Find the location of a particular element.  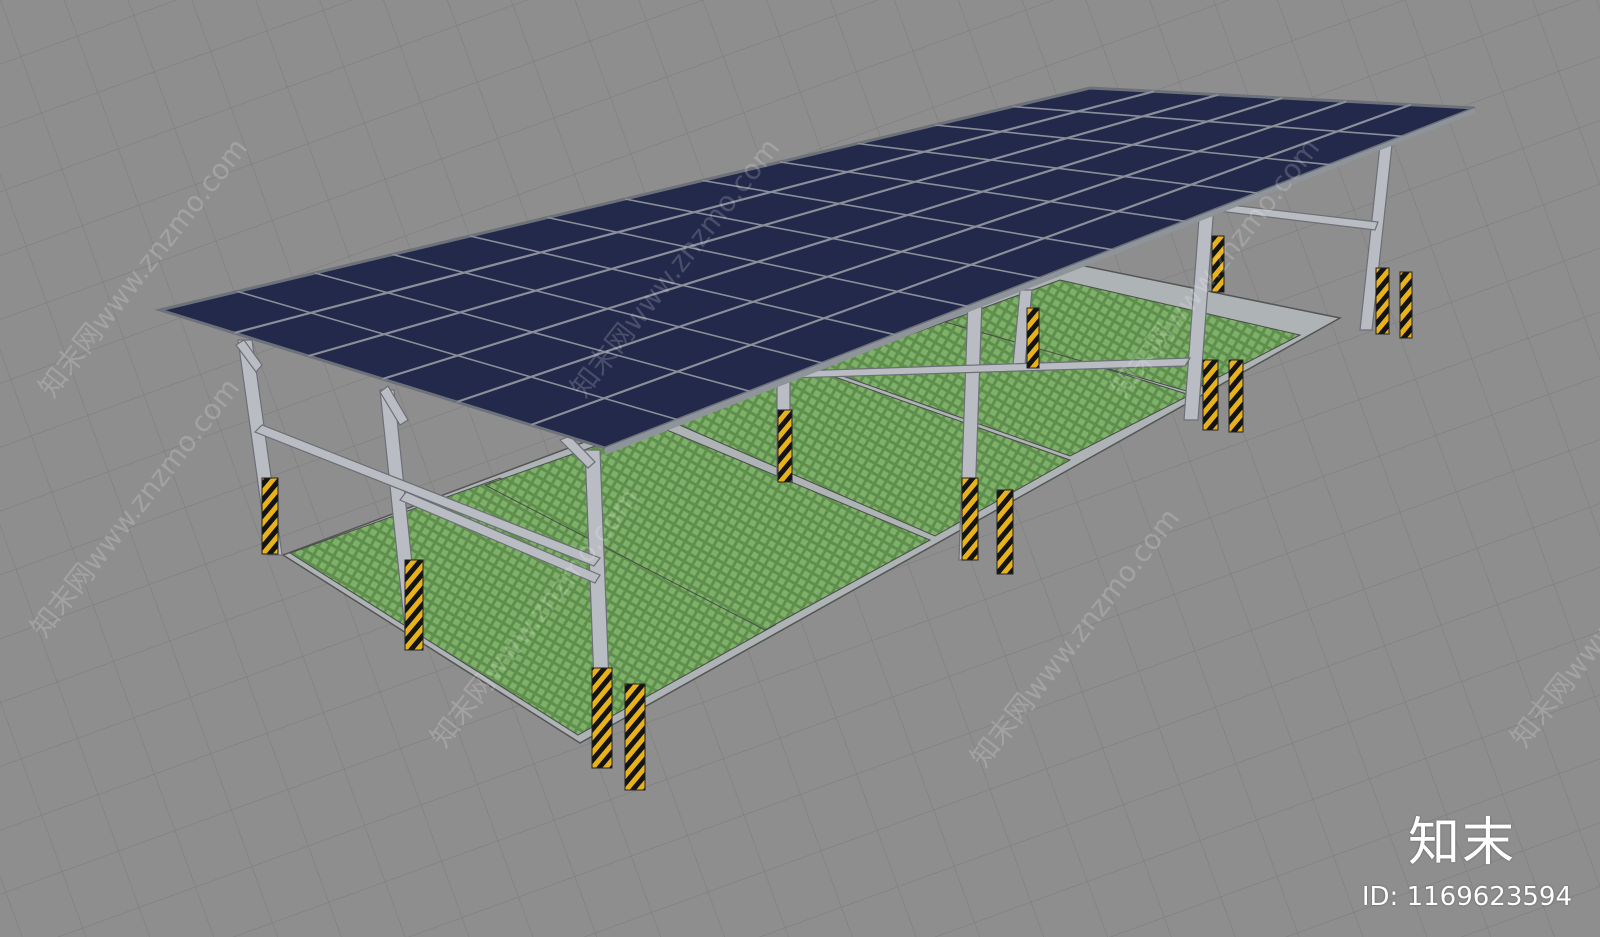

scene-label: solar-carport is located at coordinates (3, 0).